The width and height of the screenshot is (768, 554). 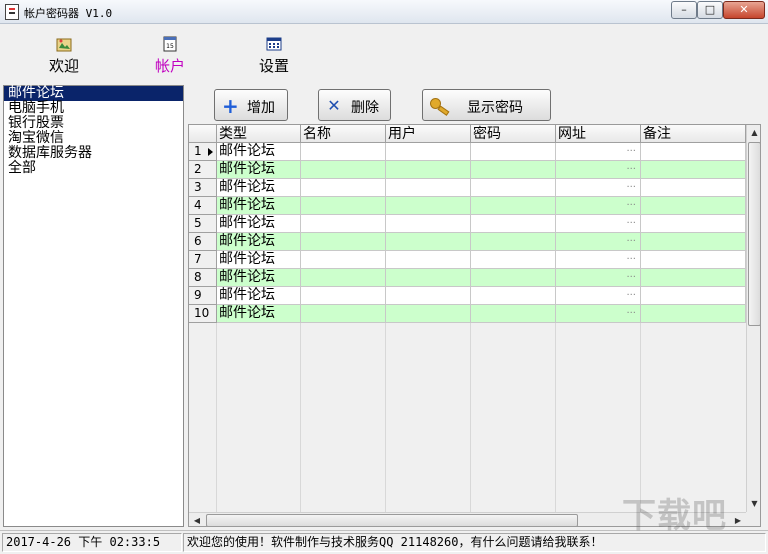 I want to click on vertical-scrollbar: ▲ ▼, so click(x=753, y=318).